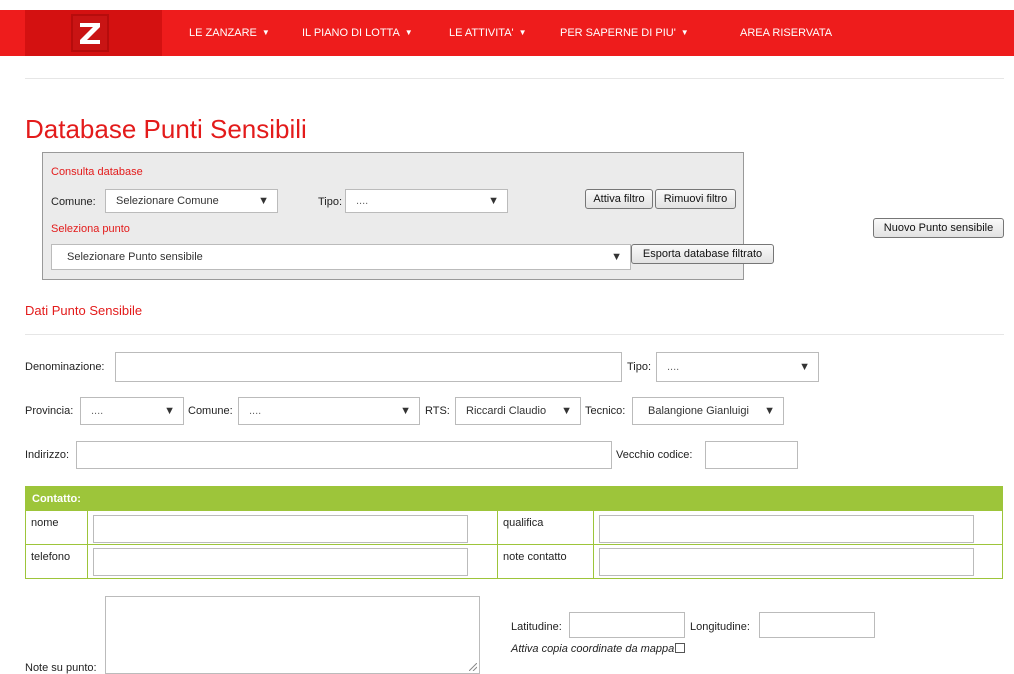  Describe the element at coordinates (702, 254) in the screenshot. I see `esporta-database-button: Esporta database filtrato` at that location.